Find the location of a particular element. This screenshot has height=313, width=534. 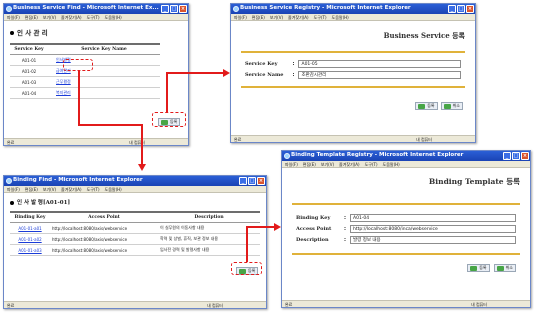

description-field: 발령 정보 내용 is located at coordinates (433, 240).